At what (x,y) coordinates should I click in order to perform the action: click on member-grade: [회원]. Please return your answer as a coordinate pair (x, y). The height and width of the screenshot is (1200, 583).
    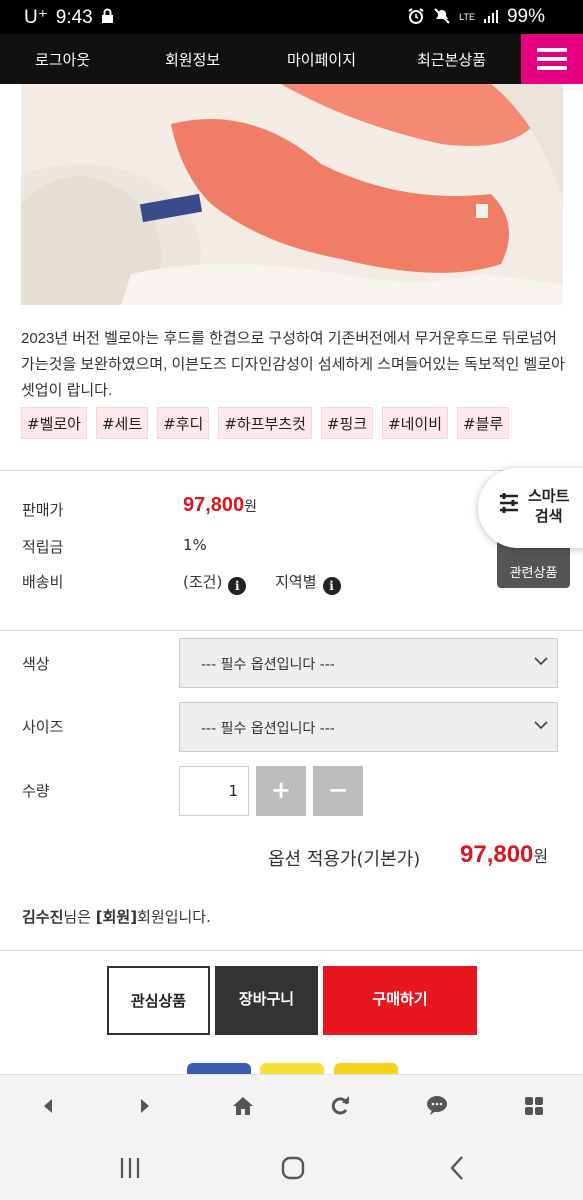
    Looking at the image, I should click on (116, 917).